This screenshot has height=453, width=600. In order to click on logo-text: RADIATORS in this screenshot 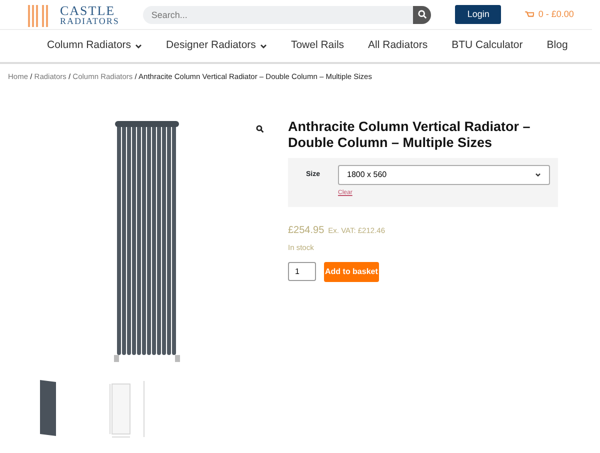, I will do `click(90, 21)`.